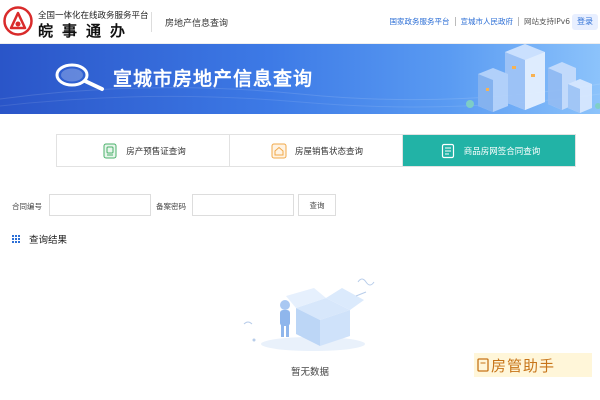  Describe the element at coordinates (310, 372) in the screenshot. I see `empty-state-text: 暂无数据` at that location.